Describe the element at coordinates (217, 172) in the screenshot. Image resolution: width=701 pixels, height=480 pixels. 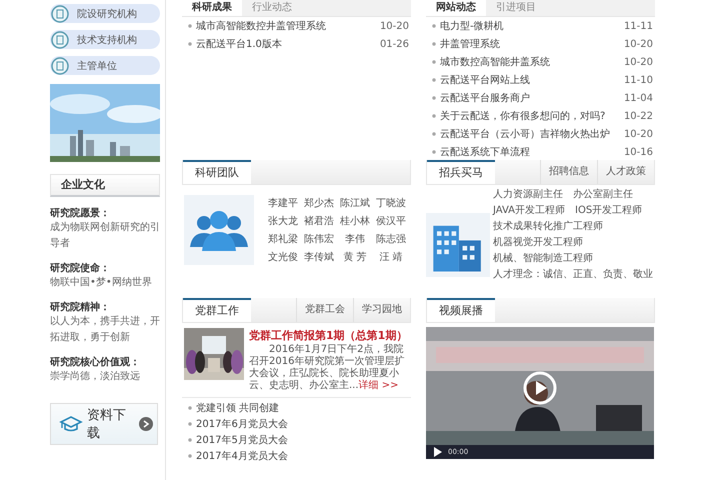
I see `section-tab: 科研团队` at that location.